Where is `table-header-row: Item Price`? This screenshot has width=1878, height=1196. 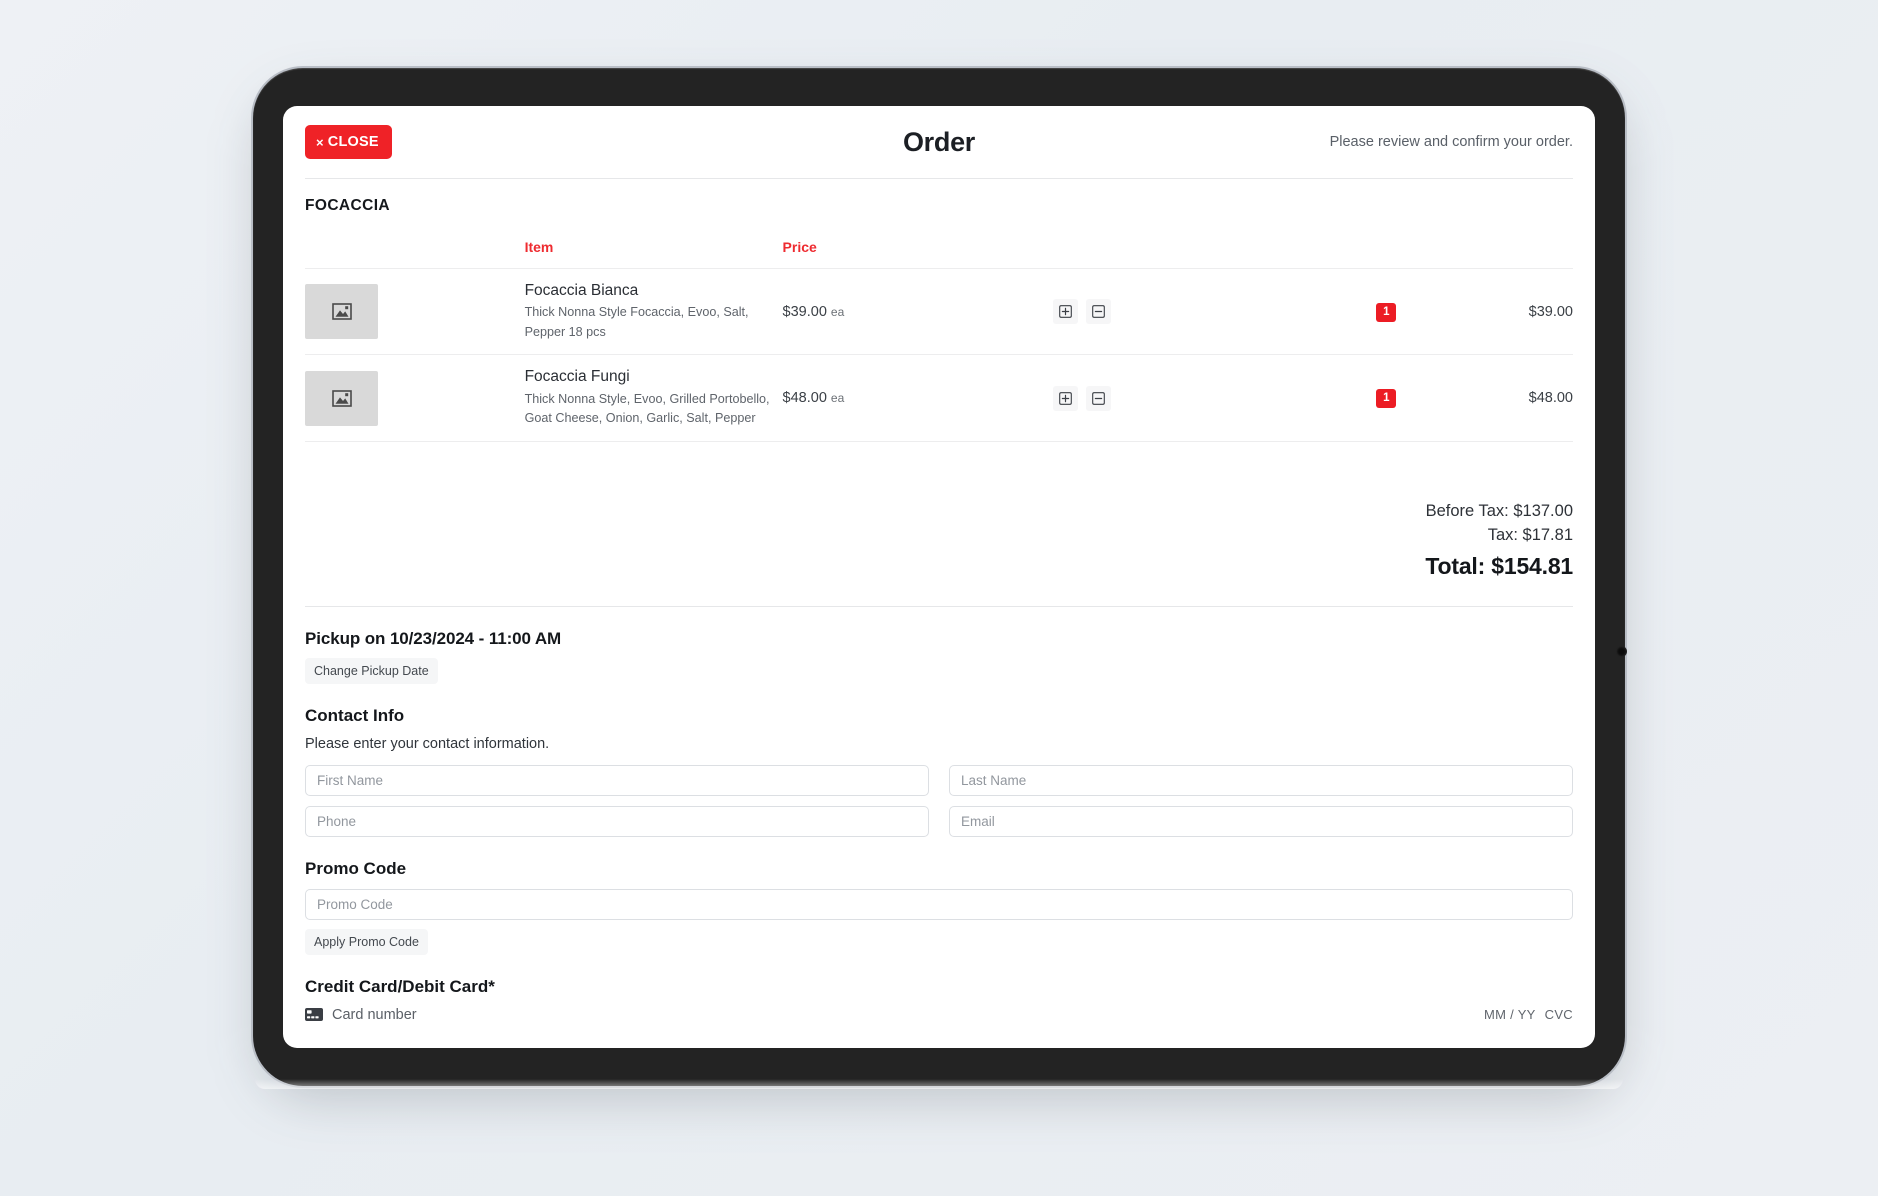
table-header-row: Item Price is located at coordinates (939, 250).